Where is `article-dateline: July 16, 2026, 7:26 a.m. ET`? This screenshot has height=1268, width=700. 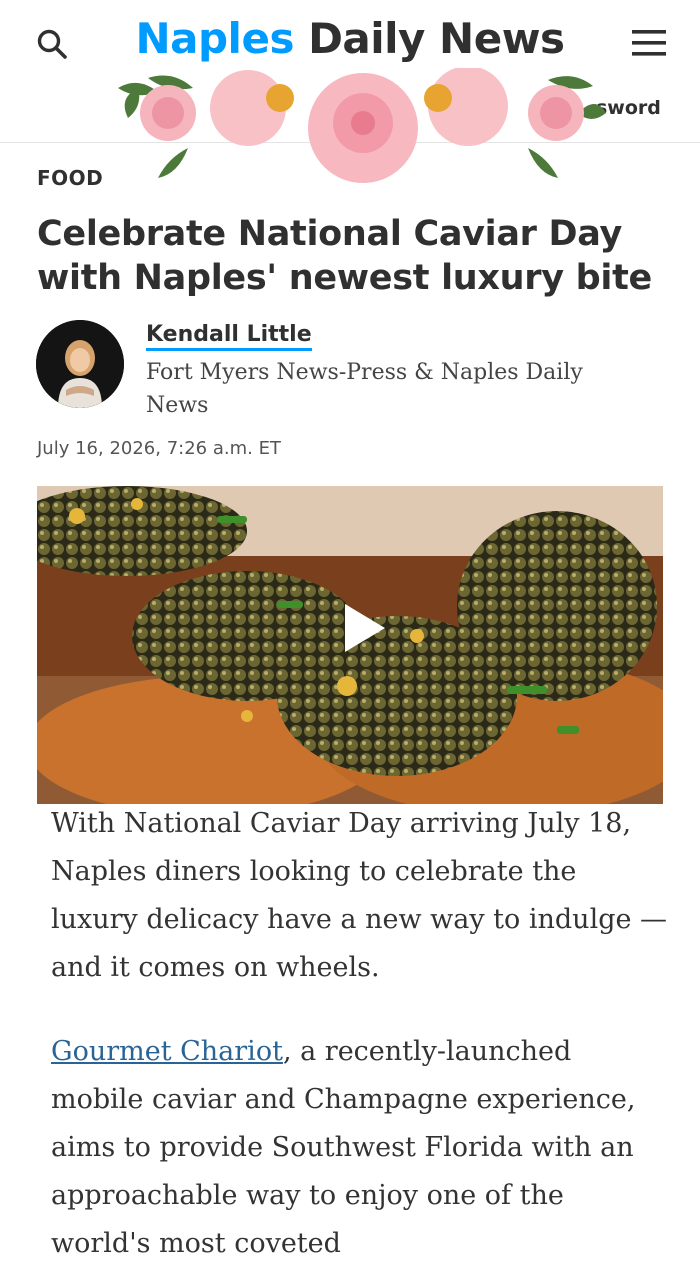
article-dateline: July 16, 2026, 7:26 a.m. ET is located at coordinates (159, 448).